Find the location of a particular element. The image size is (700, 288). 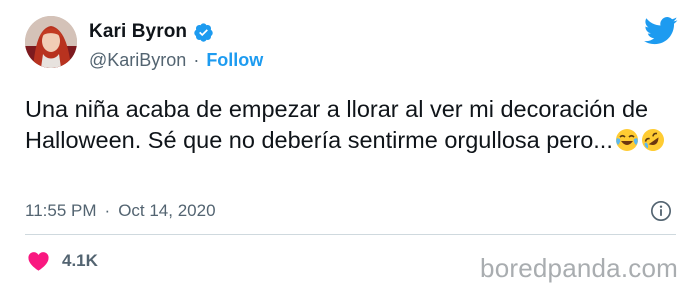

divider is located at coordinates (350, 234).